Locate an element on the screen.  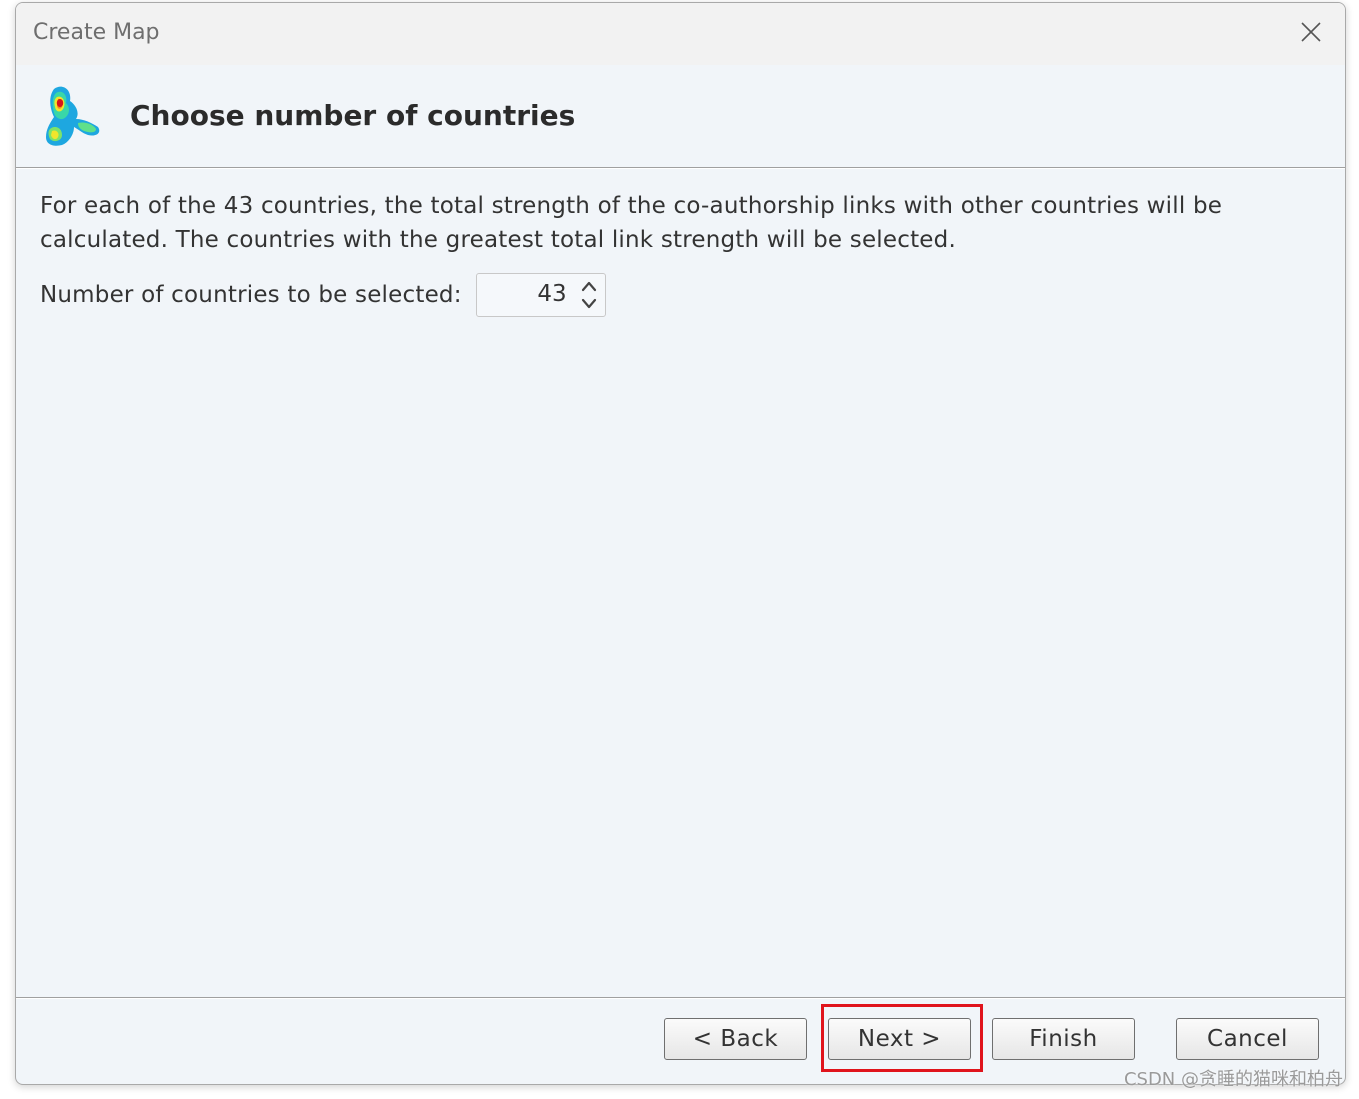
count-row: Number of countries to be selected: 43 is located at coordinates (323, 295).